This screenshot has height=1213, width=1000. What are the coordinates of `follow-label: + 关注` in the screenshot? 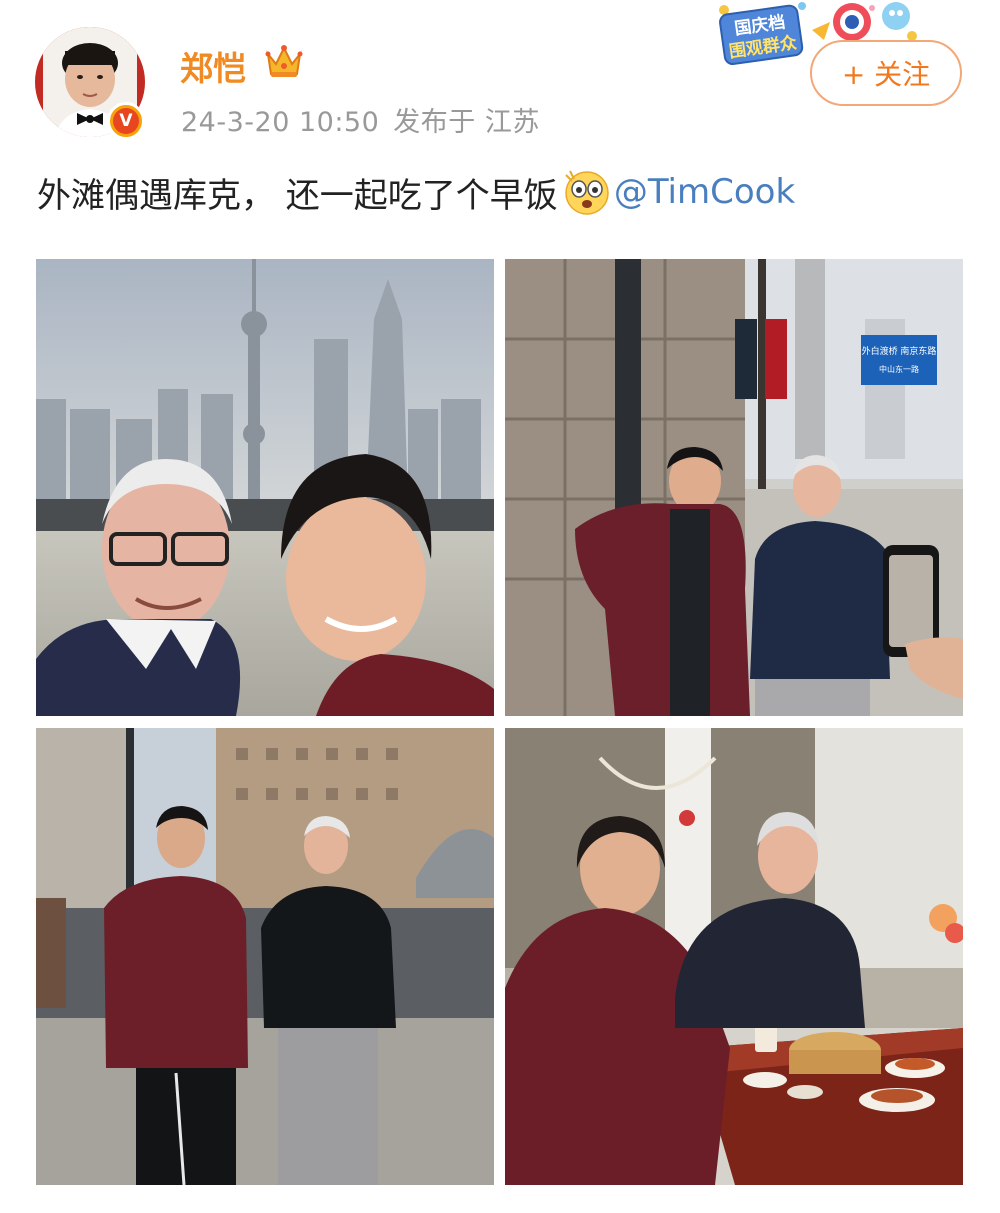 It's located at (886, 74).